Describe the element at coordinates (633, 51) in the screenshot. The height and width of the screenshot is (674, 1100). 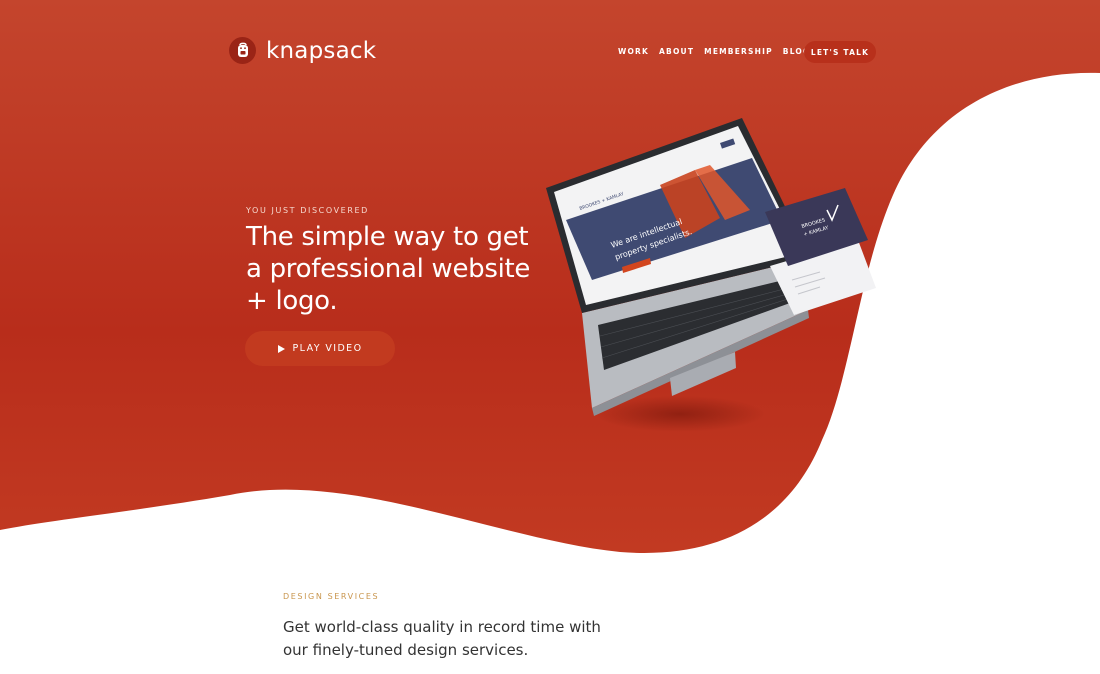
I see `nav-work: WORK` at that location.